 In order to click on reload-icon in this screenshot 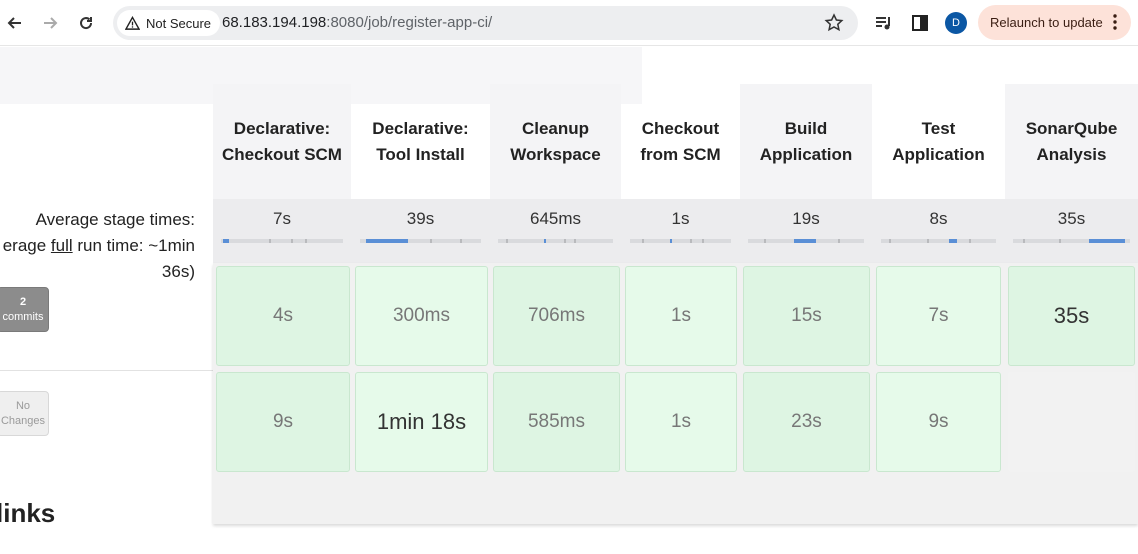, I will do `click(86, 23)`.